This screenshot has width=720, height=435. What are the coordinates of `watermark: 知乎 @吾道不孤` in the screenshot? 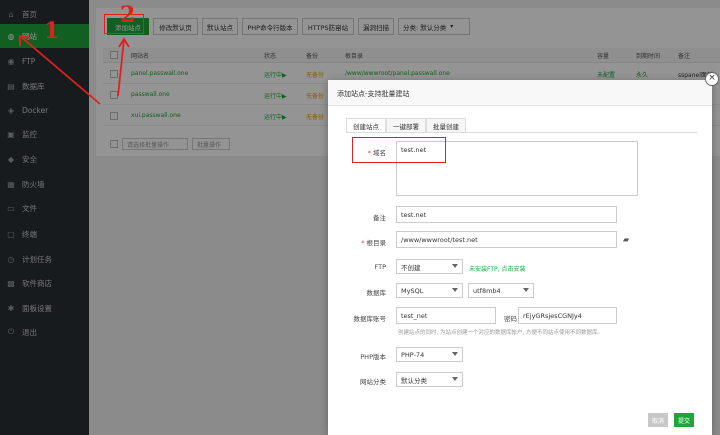 It's located at (600, 404).